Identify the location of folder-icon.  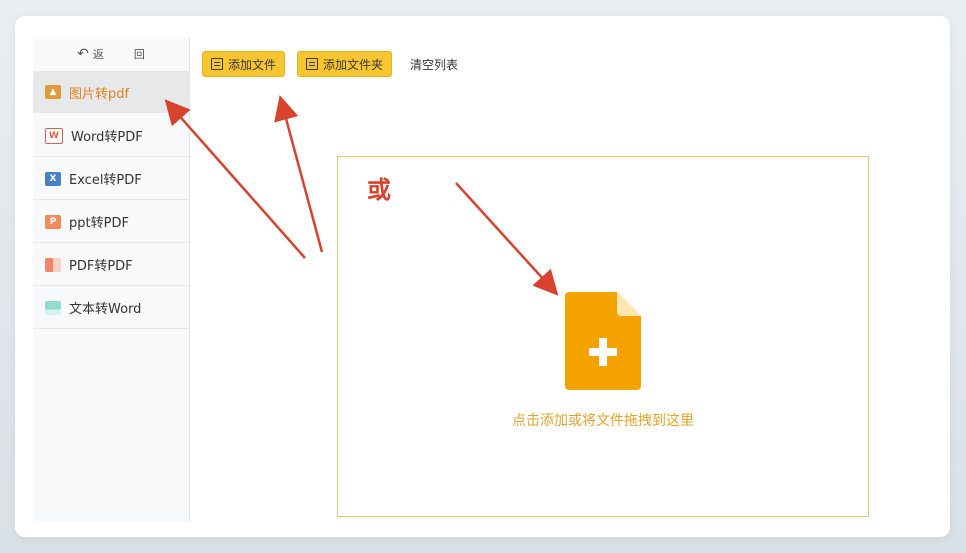
(312, 64).